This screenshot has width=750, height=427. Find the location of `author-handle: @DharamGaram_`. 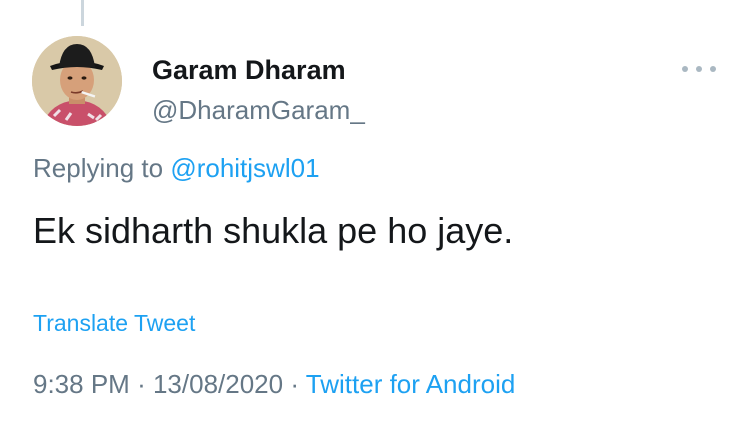

author-handle: @DharamGaram_ is located at coordinates (258, 110).